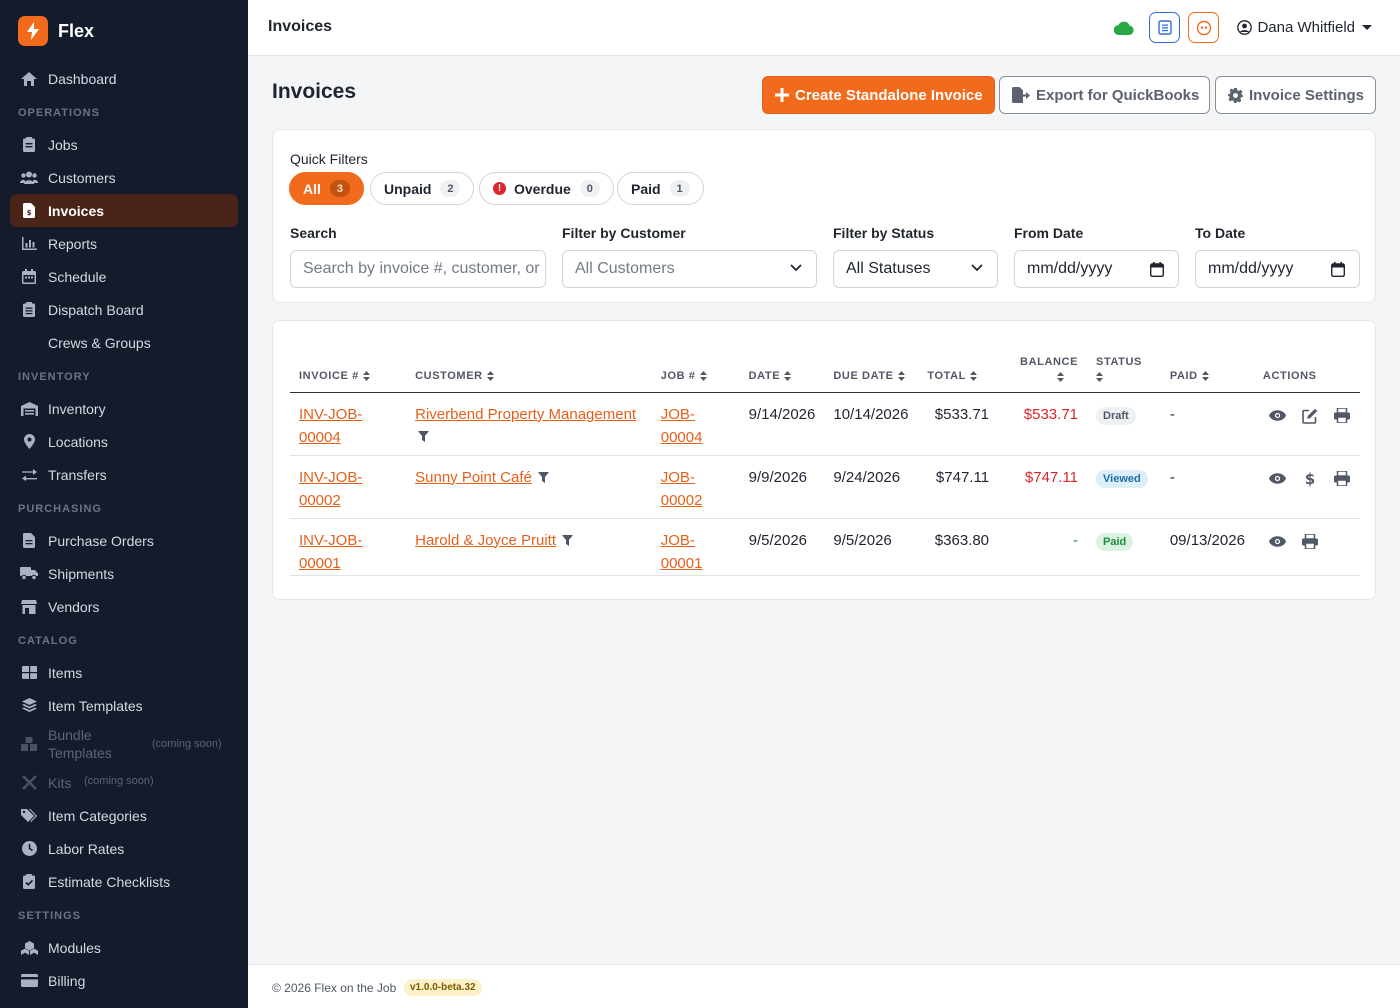 The height and width of the screenshot is (1008, 1400). Describe the element at coordinates (29, 475) in the screenshot. I see `transfer-arrows-icon` at that location.